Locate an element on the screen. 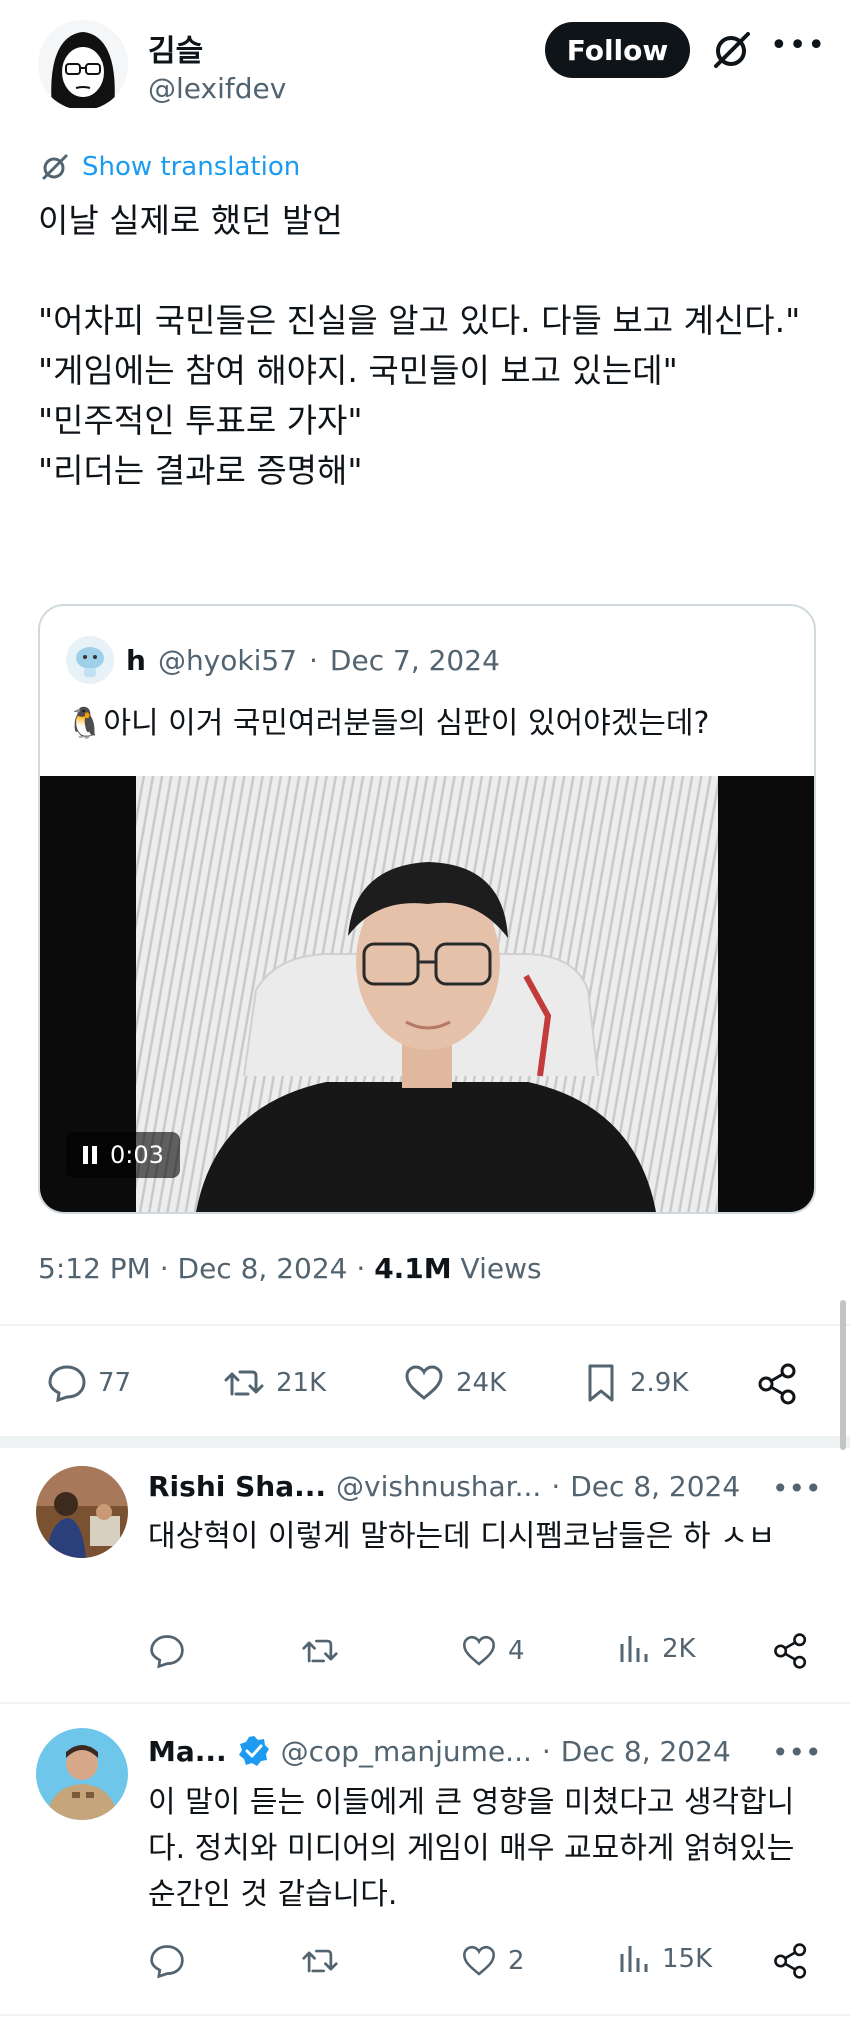 The width and height of the screenshot is (850, 2025). views-button: 15K is located at coordinates (665, 1959).